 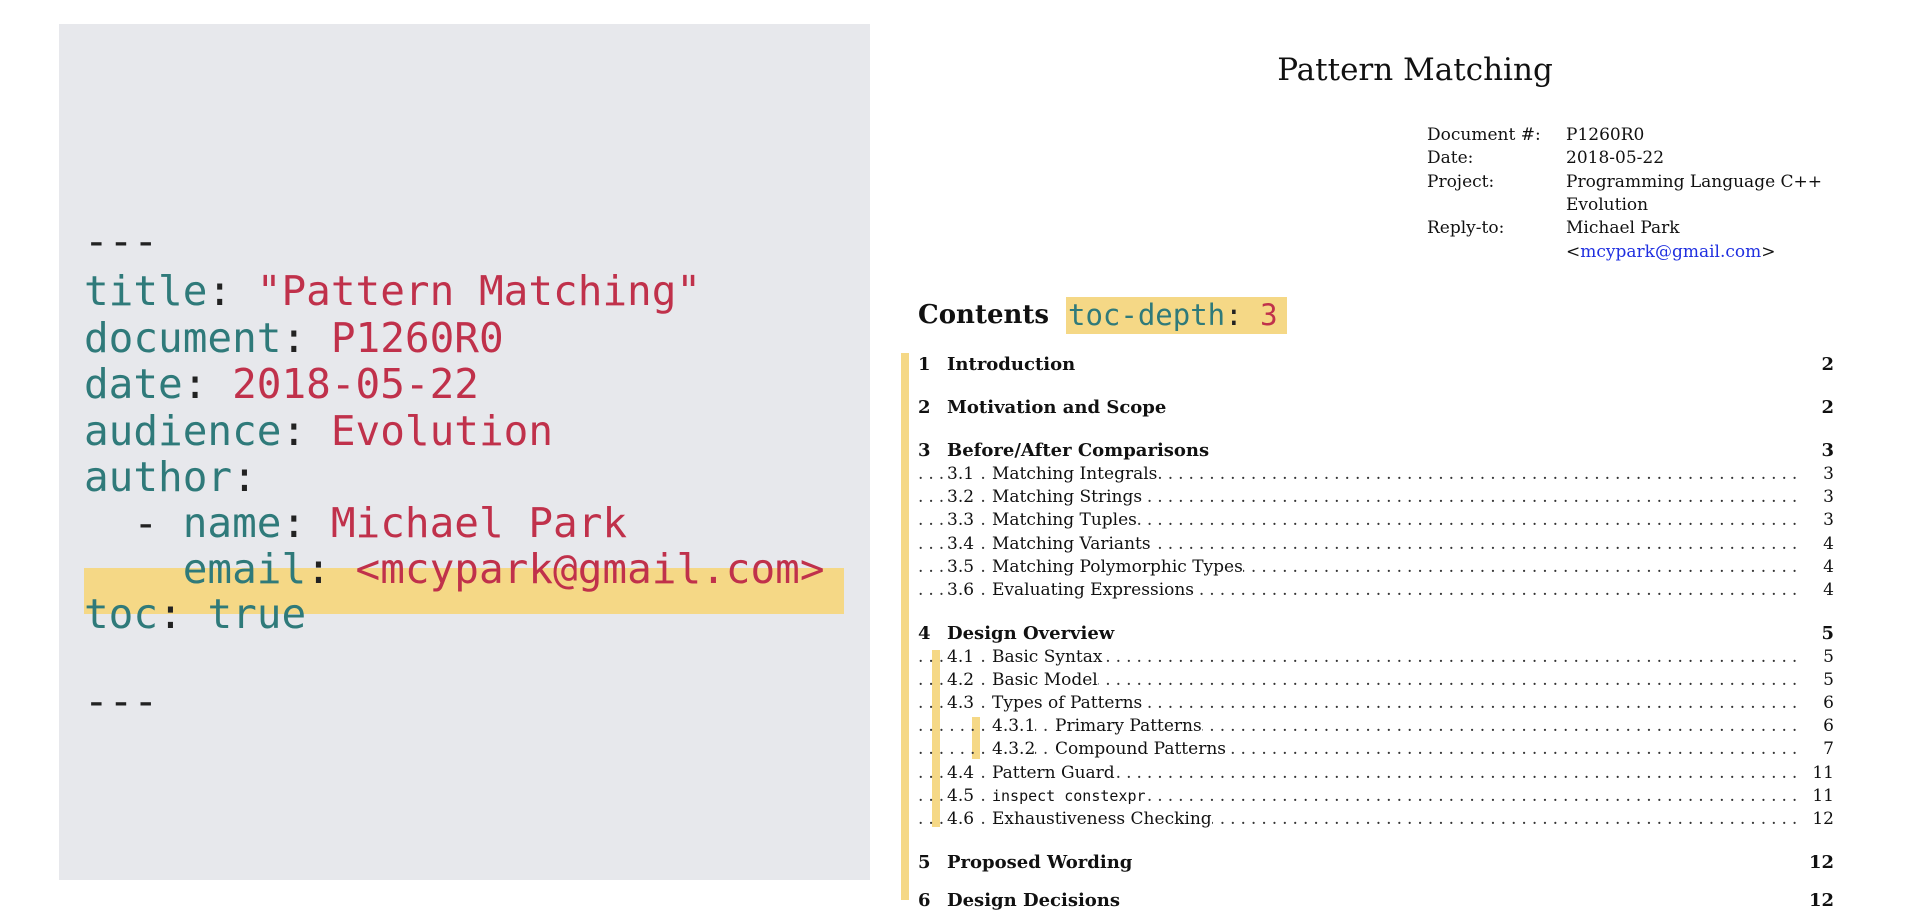 I want to click on toc-entry: 2 Motivation and Scope 2, so click(x=1376, y=407).